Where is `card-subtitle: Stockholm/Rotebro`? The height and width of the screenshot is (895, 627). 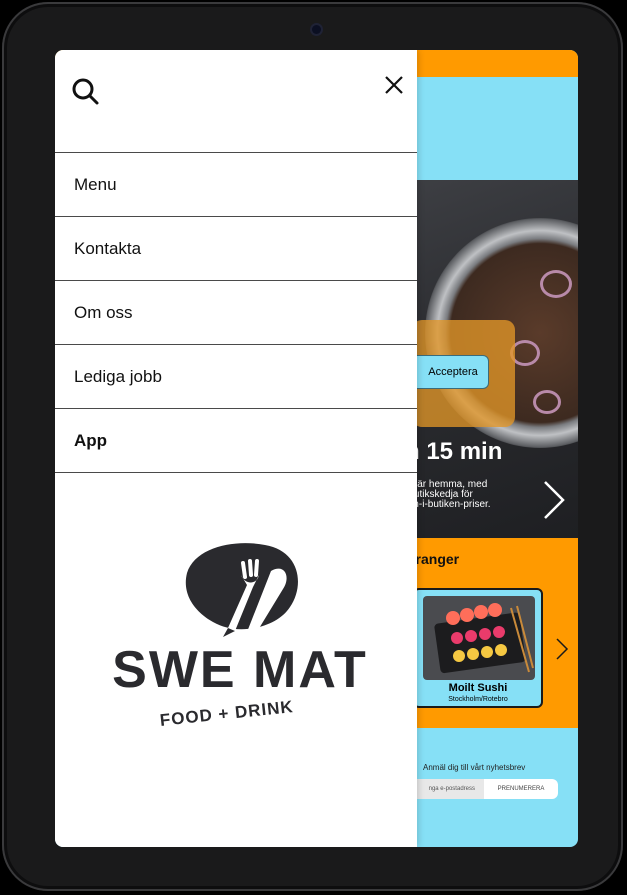
card-subtitle: Stockholm/Rotebro is located at coordinates (478, 699).